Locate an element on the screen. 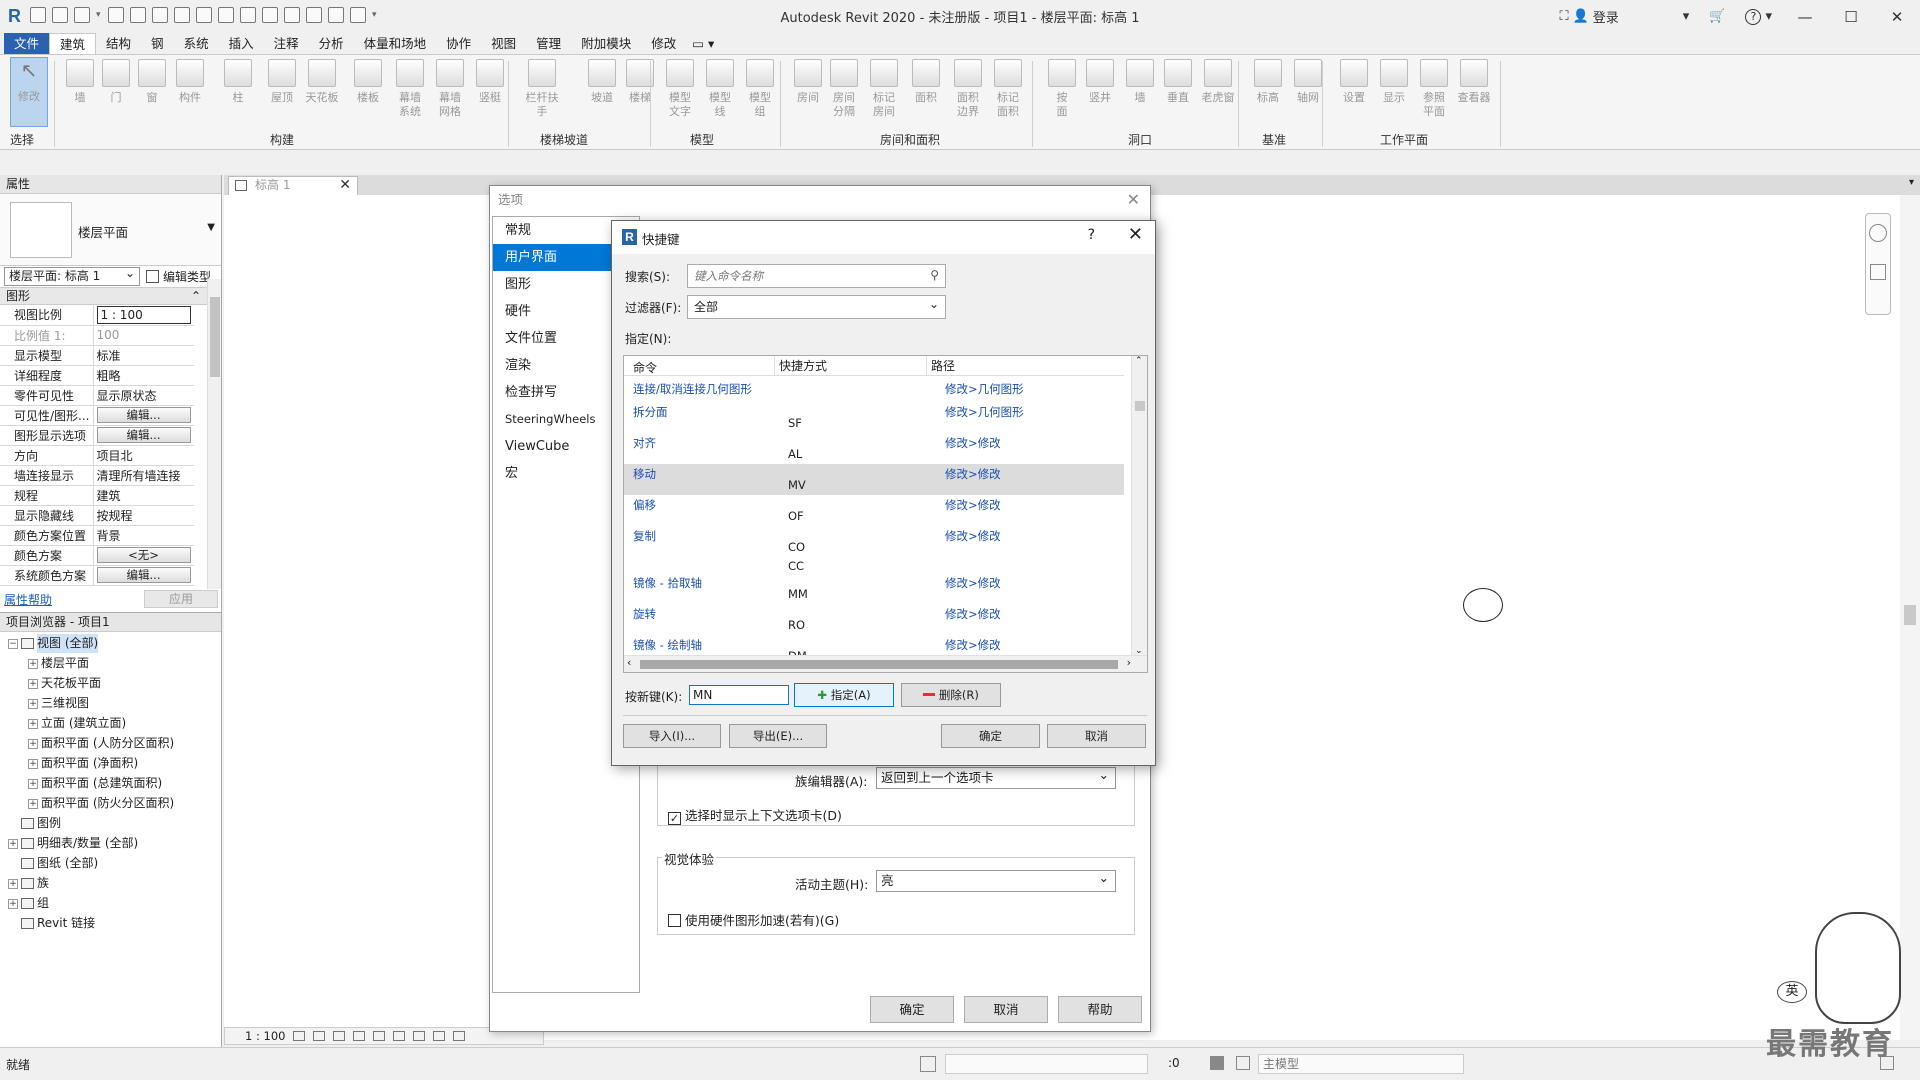 Image resolution: width=1920 pixels, height=1080 pixels. property-value: 标准 is located at coordinates (143, 355).